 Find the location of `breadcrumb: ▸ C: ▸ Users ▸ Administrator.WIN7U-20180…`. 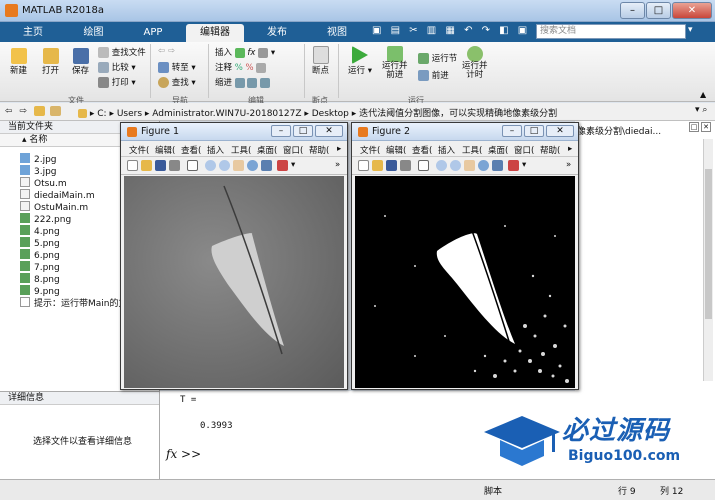

breadcrumb: ▸ C: ▸ Users ▸ Administrator.WIN7U-20180… is located at coordinates (317, 112).